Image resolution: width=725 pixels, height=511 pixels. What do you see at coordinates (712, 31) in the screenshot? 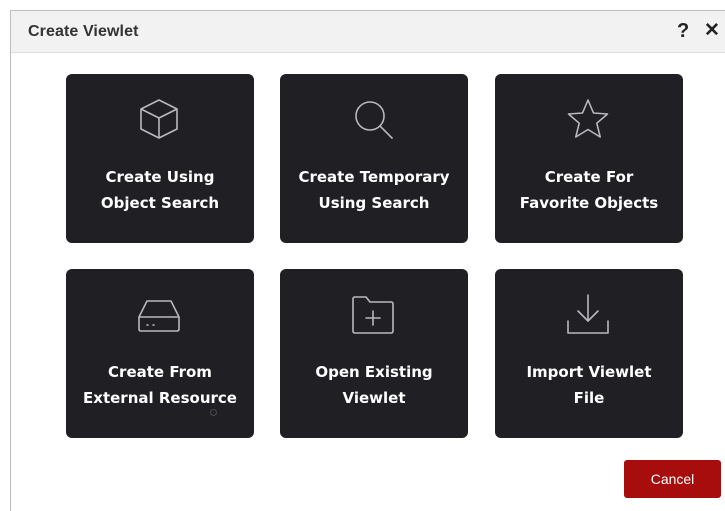
I see `close-icon: ✕` at bounding box center [712, 31].